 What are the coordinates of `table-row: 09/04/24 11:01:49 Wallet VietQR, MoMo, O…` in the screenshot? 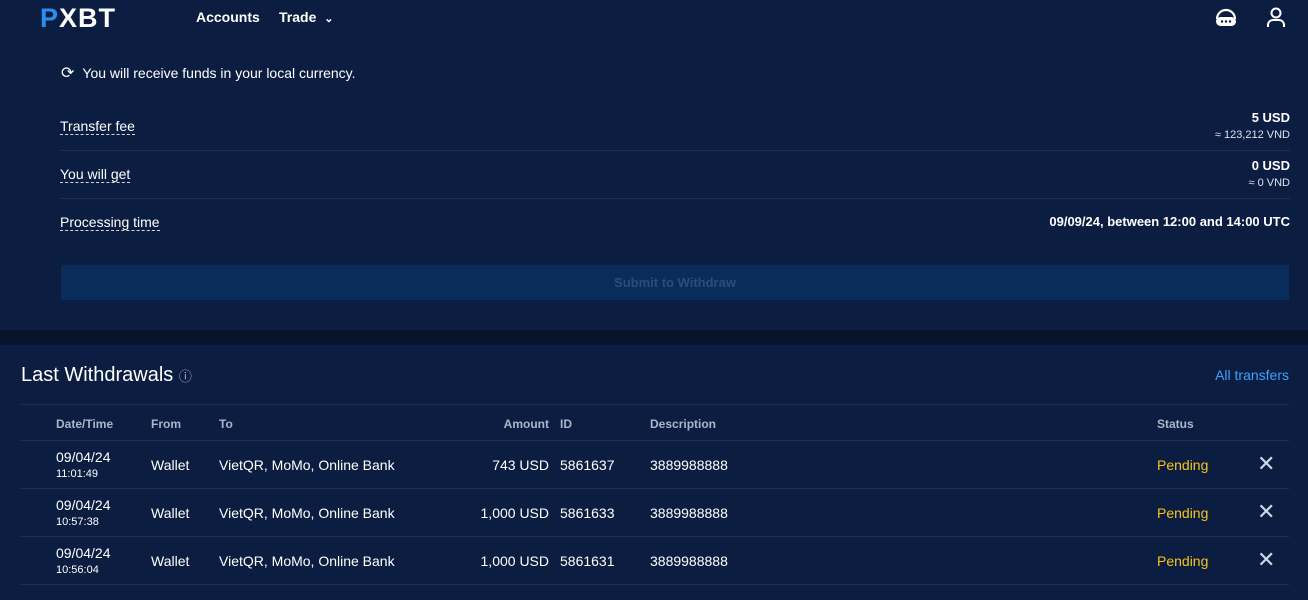 It's located at (655, 465).